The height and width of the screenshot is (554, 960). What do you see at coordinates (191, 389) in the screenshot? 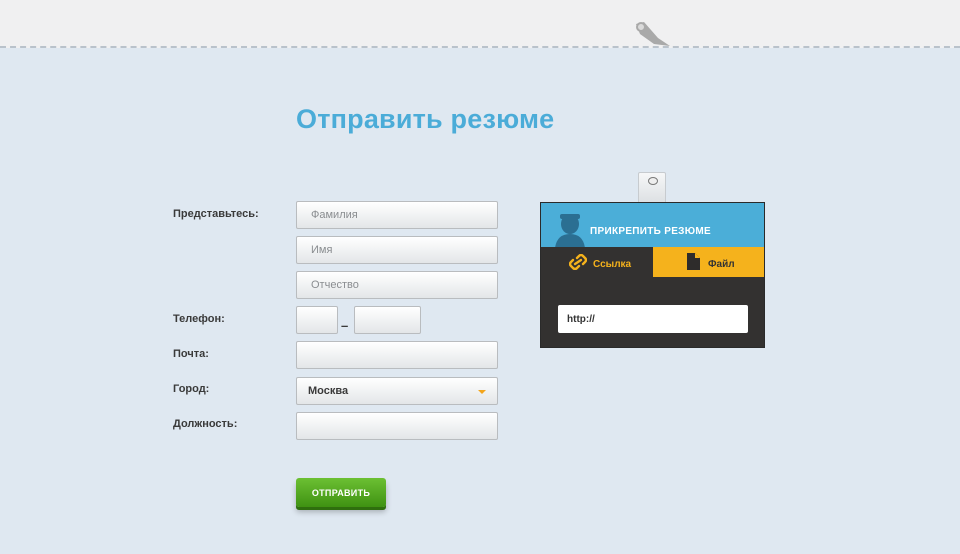
I see `city-label: Город:` at bounding box center [191, 389].